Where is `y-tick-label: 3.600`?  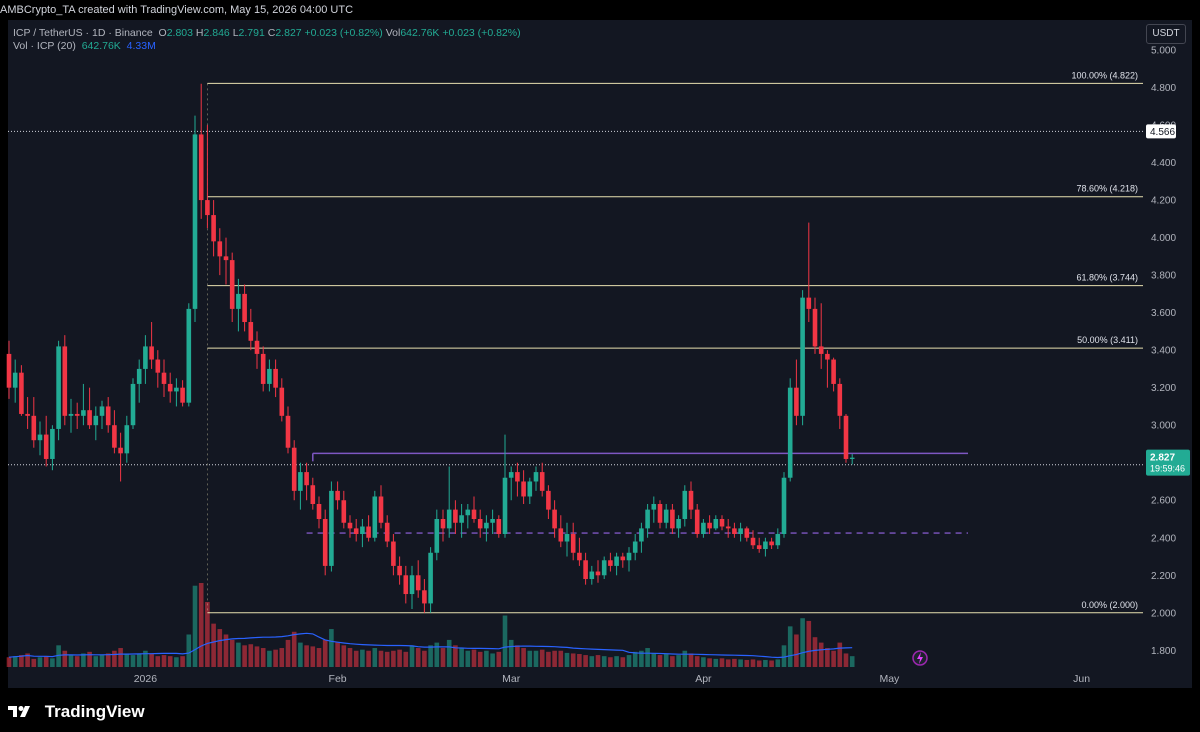
y-tick-label: 3.600 is located at coordinates (1163, 313).